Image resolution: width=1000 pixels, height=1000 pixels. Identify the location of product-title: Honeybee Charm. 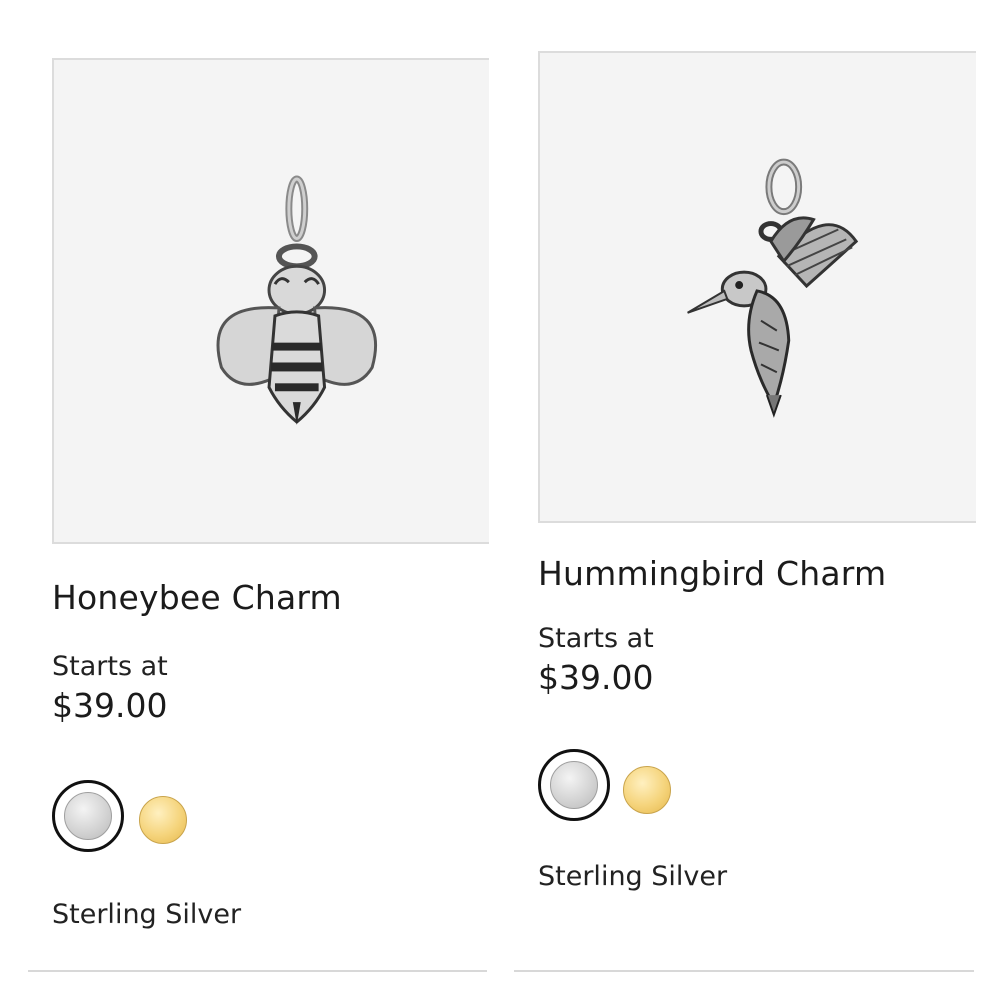
(197, 597).